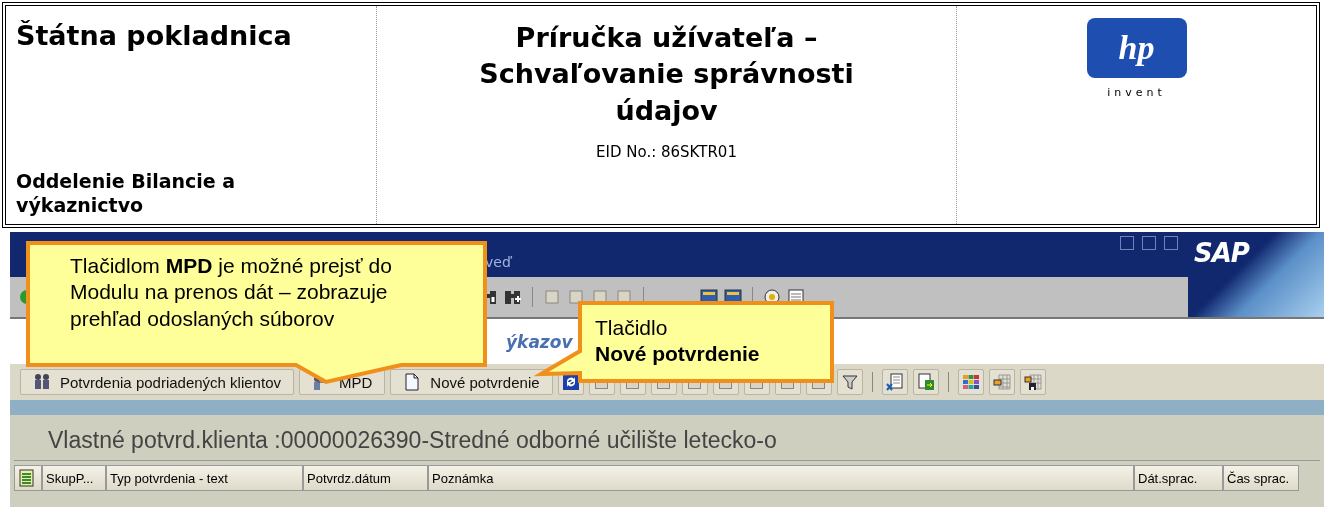 Image resolution: width=1324 pixels, height=517 pixels. I want to click on save-layout-button, so click(1032, 382).